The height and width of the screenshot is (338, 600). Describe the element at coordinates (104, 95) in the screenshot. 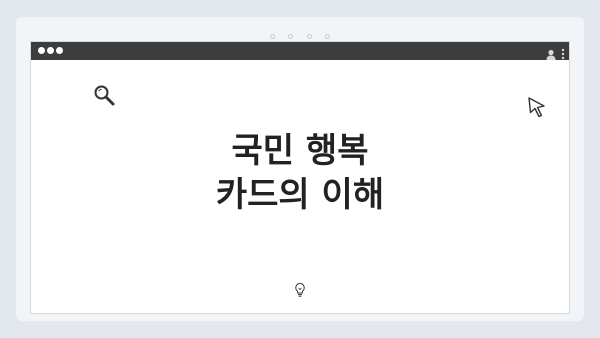

I see `search-icon` at that location.